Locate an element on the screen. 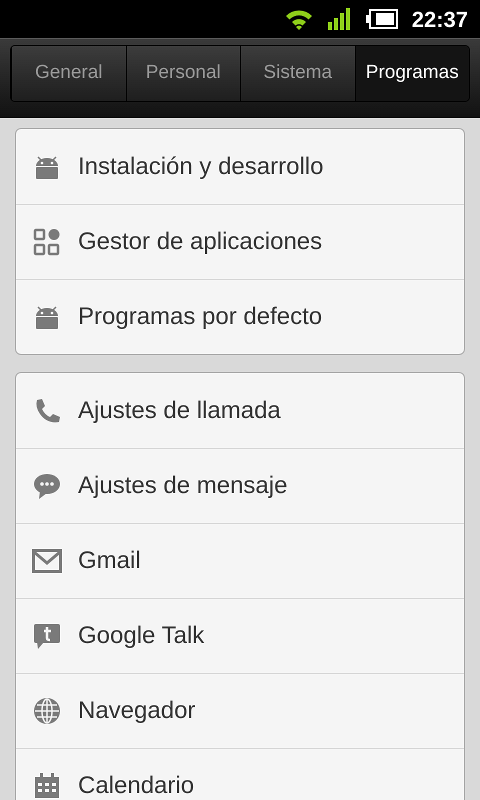  settings-item: Ajustes de mensaje is located at coordinates (240, 485).